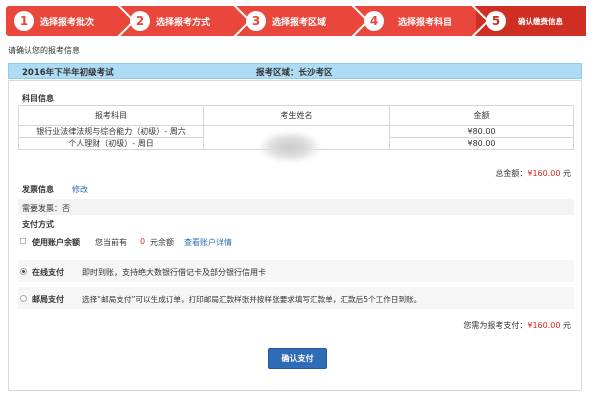 This screenshot has width=600, height=407. I want to click on step-4: 4 选择报考科目, so click(408, 21).